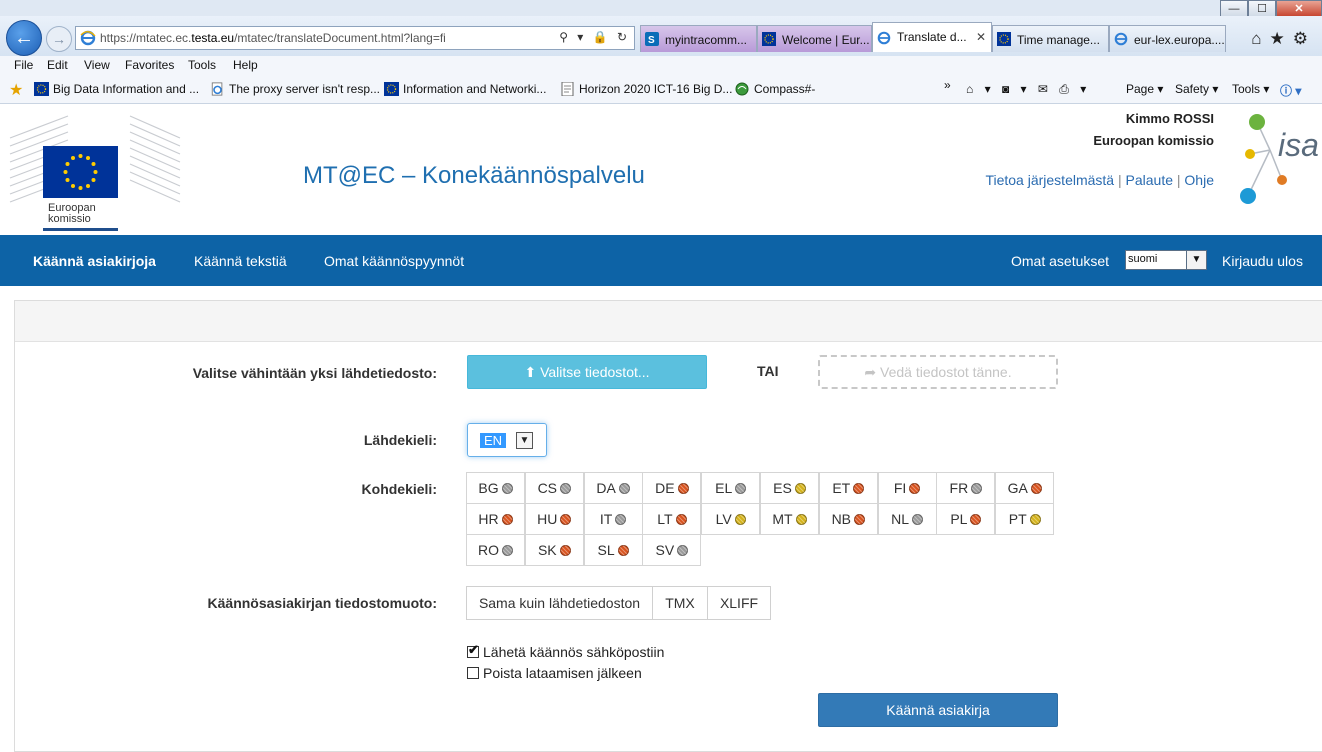 The image size is (1322, 752). Describe the element at coordinates (88, 38) in the screenshot. I see `ie-icon` at that location.